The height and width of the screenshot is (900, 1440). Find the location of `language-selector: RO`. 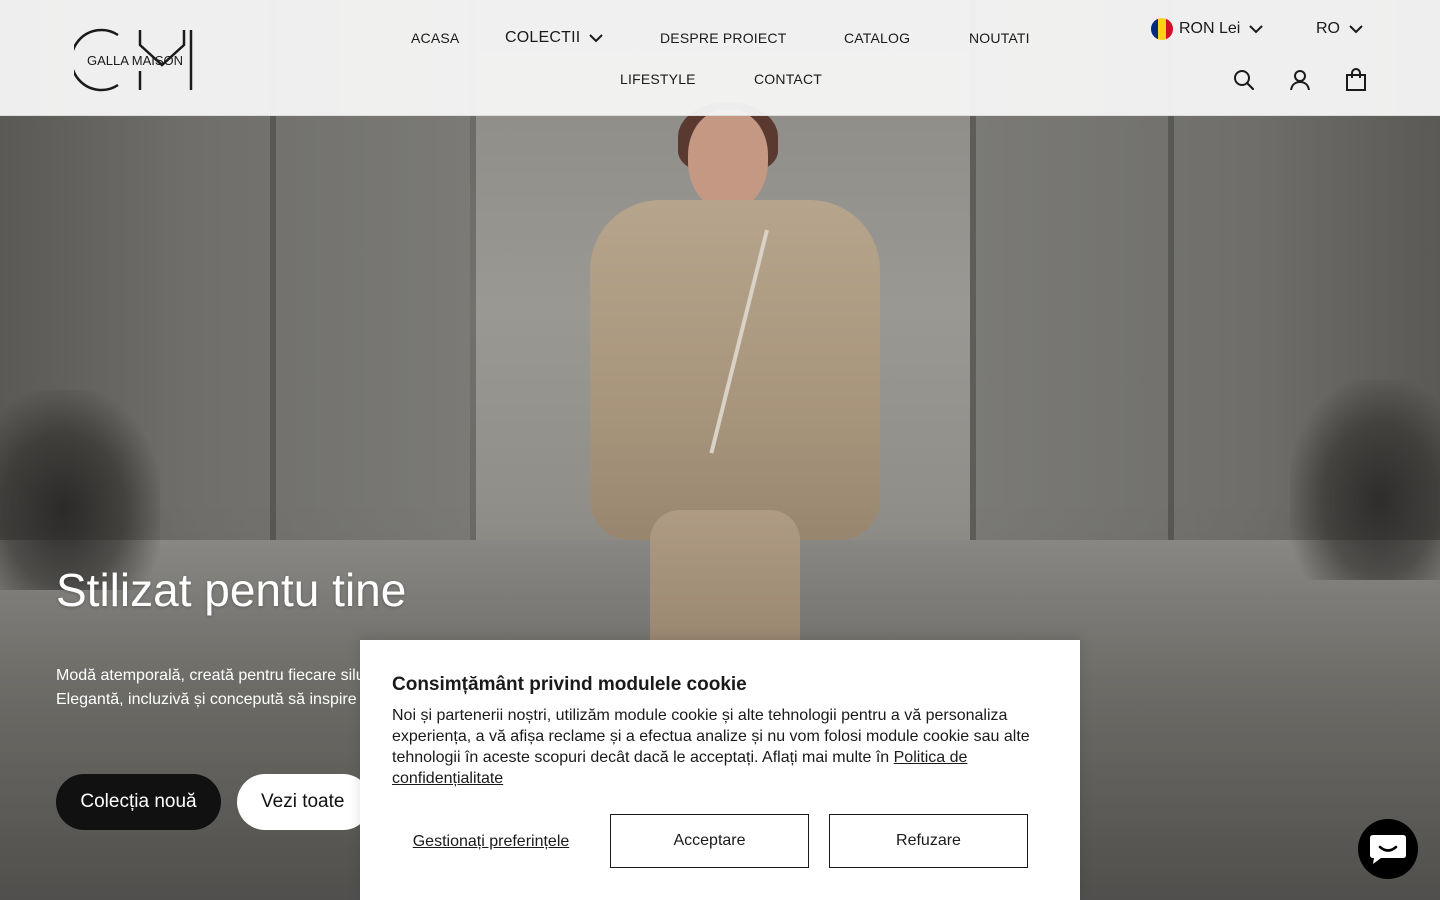

language-selector: RO is located at coordinates (1340, 29).